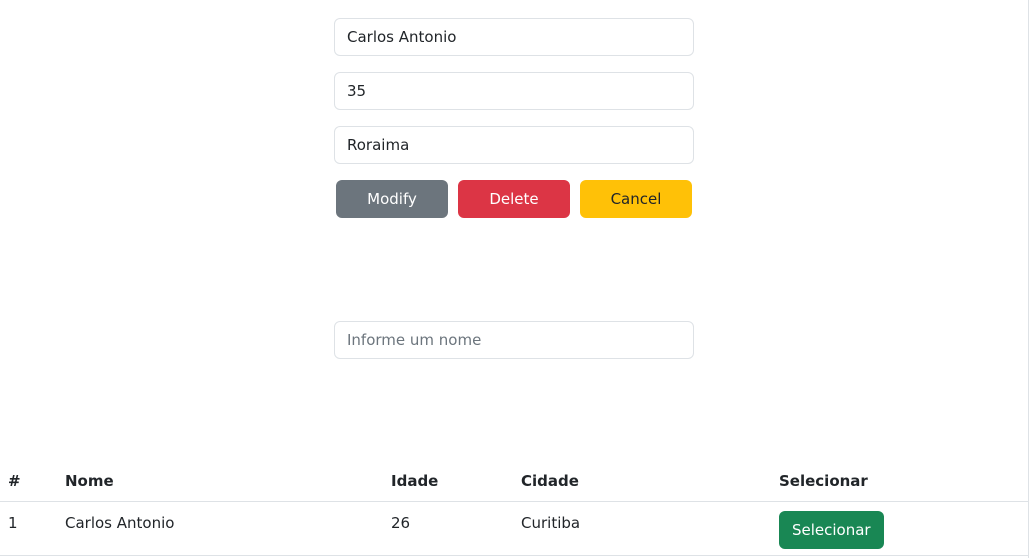 The image size is (1030, 558). What do you see at coordinates (642, 528) in the screenshot?
I see `cell-cidade: Curitiba` at bounding box center [642, 528].